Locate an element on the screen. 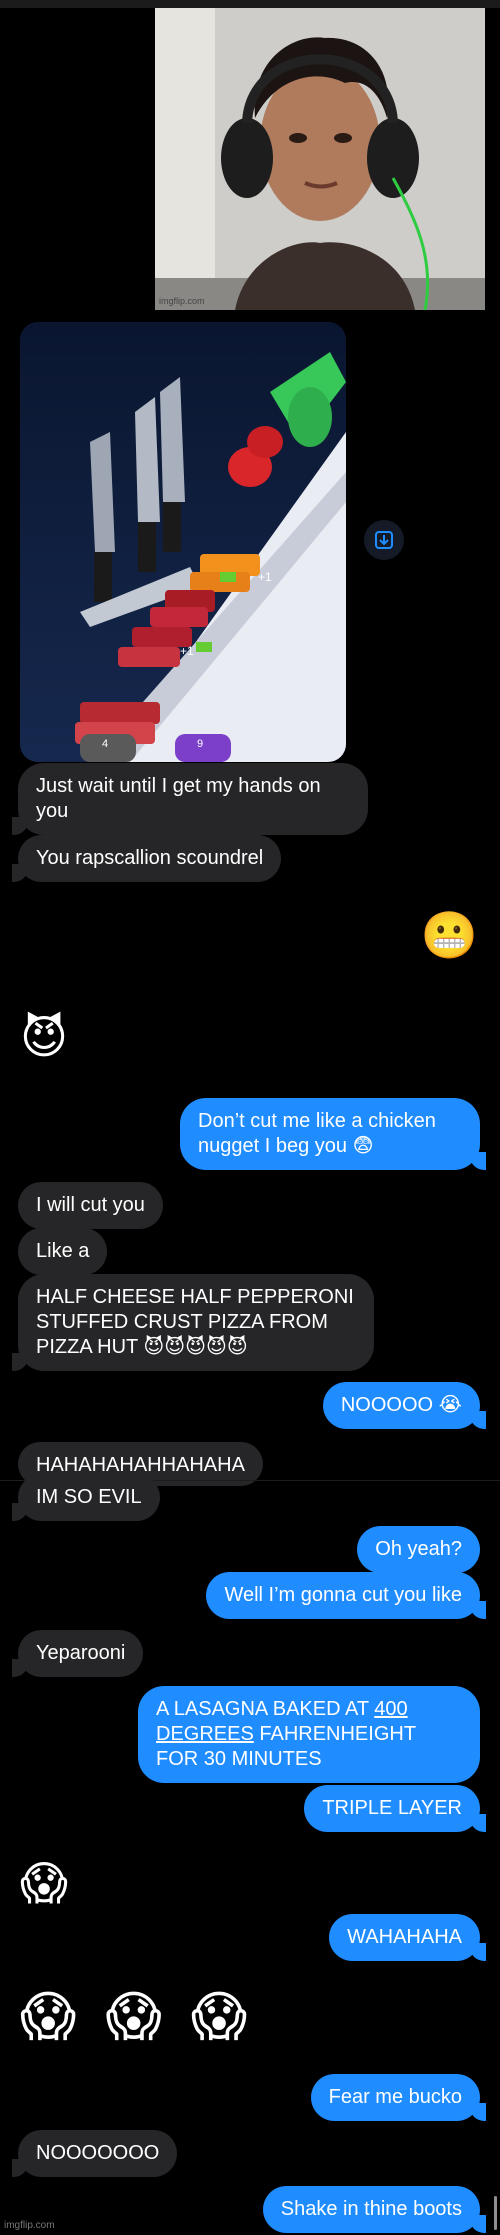  message-text: TRIPLE LAYER is located at coordinates (392, 1808).